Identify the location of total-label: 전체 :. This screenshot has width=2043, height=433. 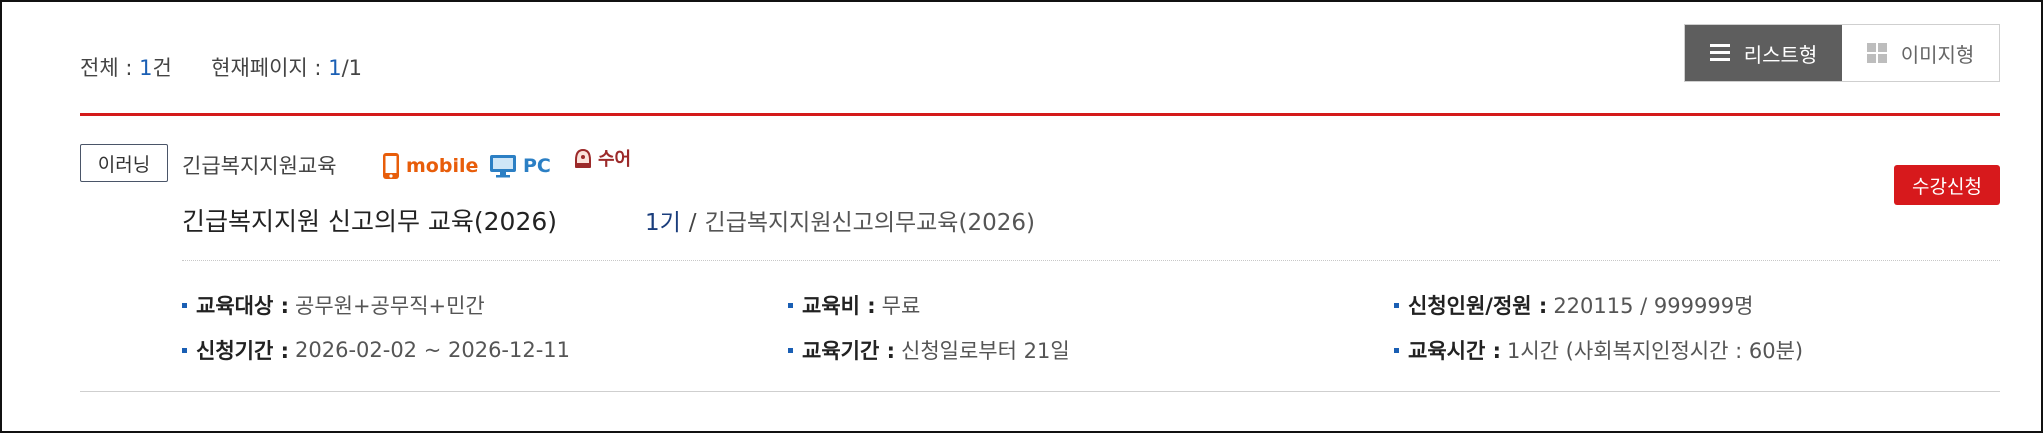
(110, 68).